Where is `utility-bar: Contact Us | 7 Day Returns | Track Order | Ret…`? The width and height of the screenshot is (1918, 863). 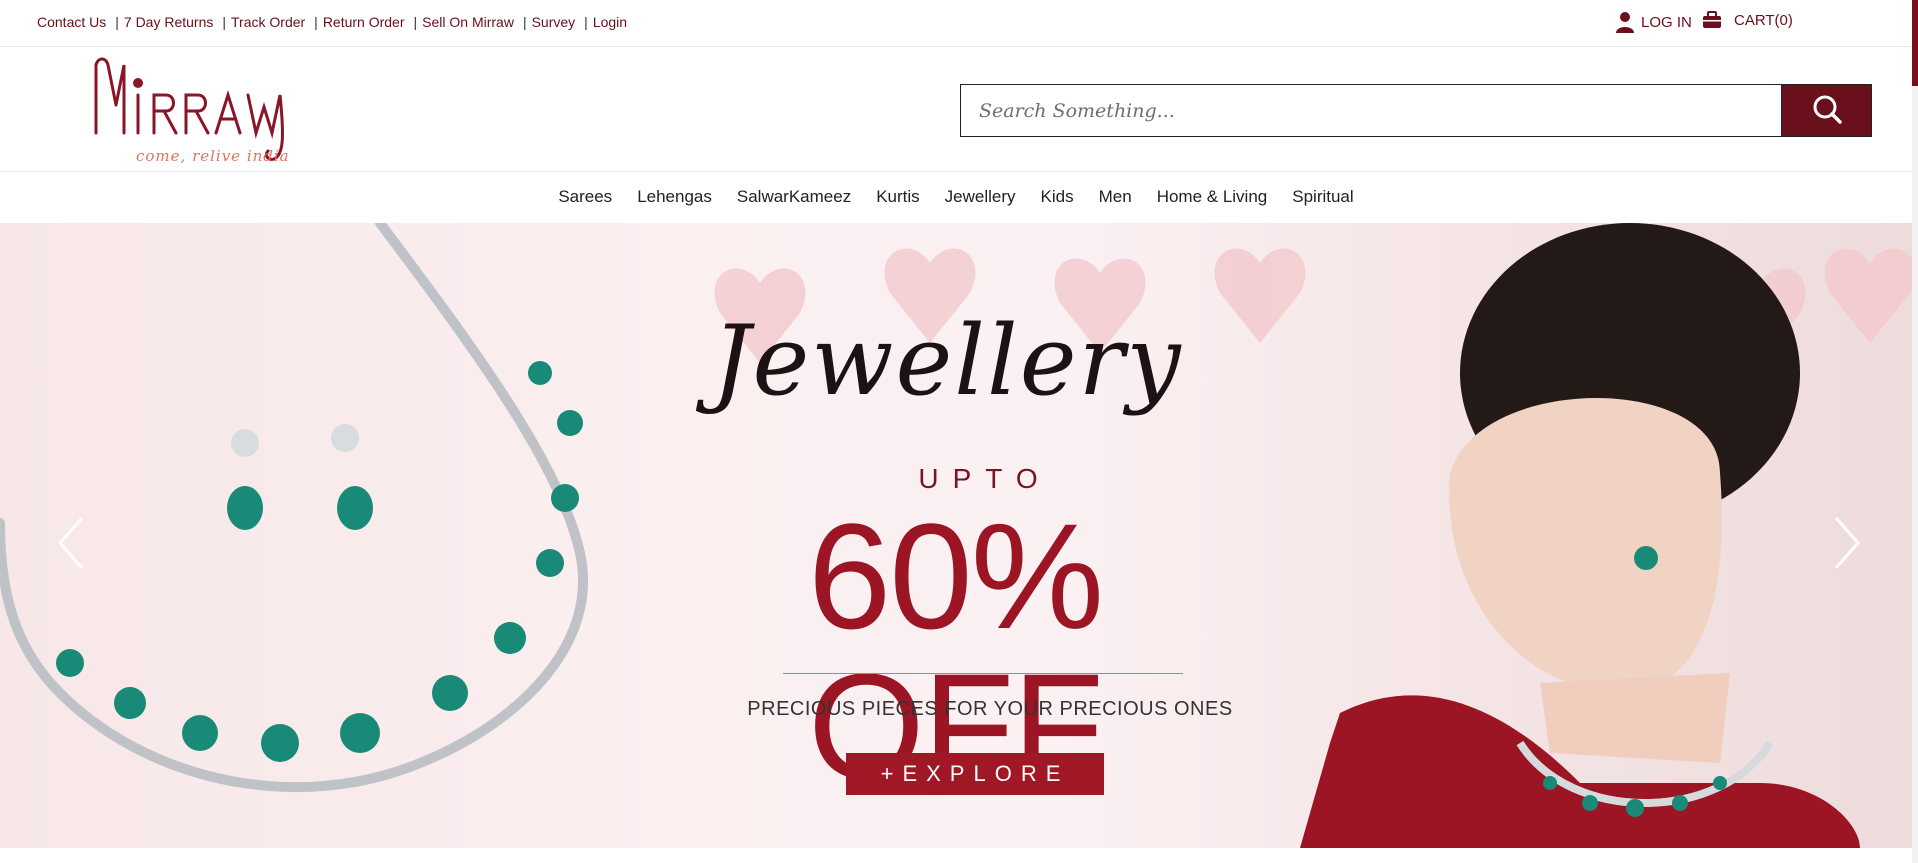
utility-bar: Contact Us | 7 Day Returns | Track Order | Ret… is located at coordinates (956, 23).